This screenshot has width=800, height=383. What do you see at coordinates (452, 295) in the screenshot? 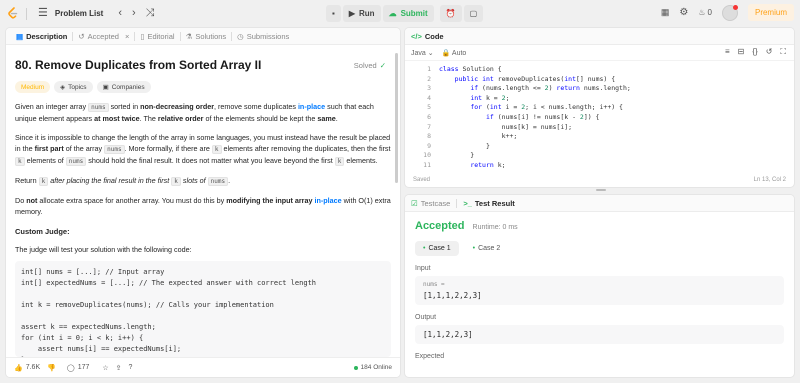
I see `input-value: [1,1,1,2,2,3]` at bounding box center [452, 295].